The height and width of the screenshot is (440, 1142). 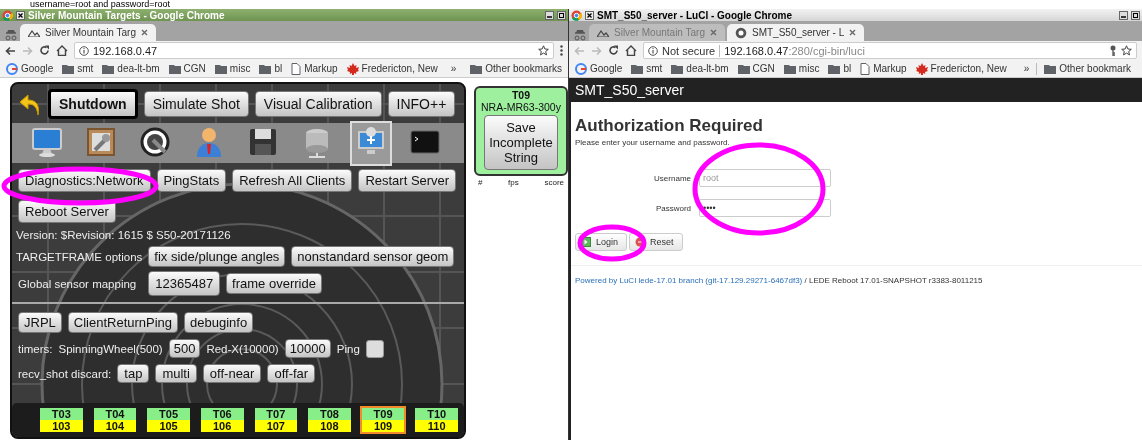 I want to click on menu-icon, so click(x=561, y=50).